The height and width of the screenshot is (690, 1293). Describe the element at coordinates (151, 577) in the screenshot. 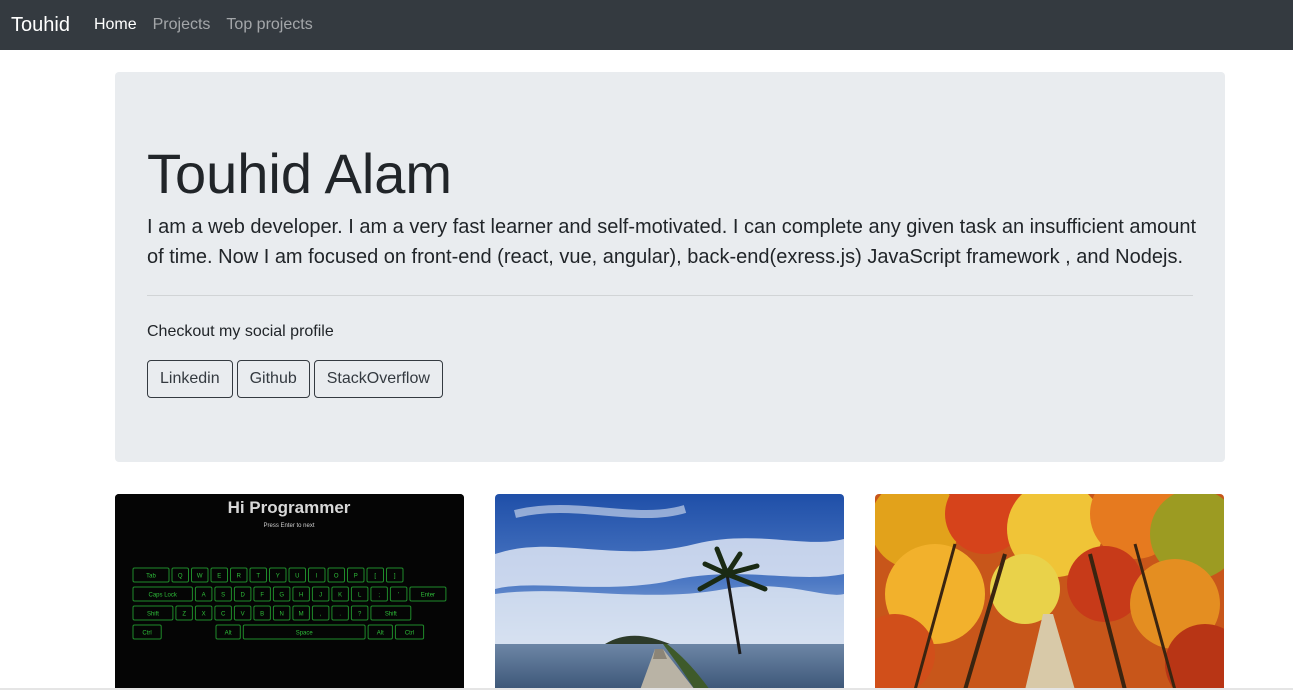

I see `keyboard-key-label: Tab` at that location.